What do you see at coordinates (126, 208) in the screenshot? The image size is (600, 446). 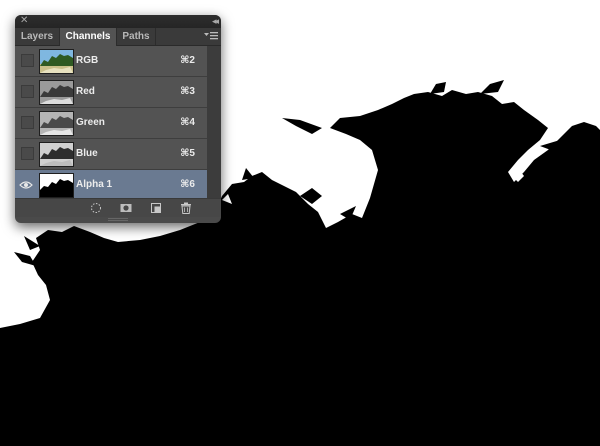 I see `save-selection-icon` at bounding box center [126, 208].